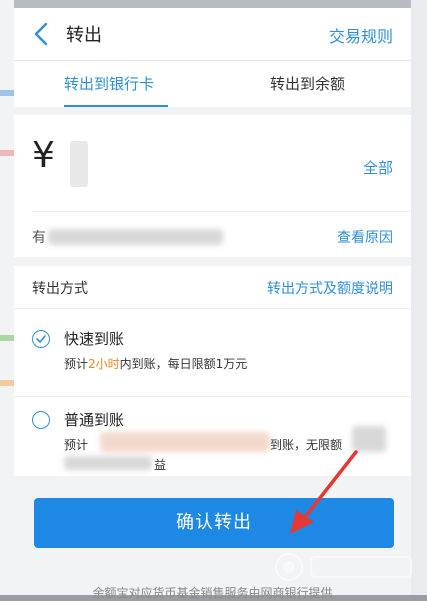  Describe the element at coordinates (41, 420) in the screenshot. I see `radio-normal-arrival` at that location.